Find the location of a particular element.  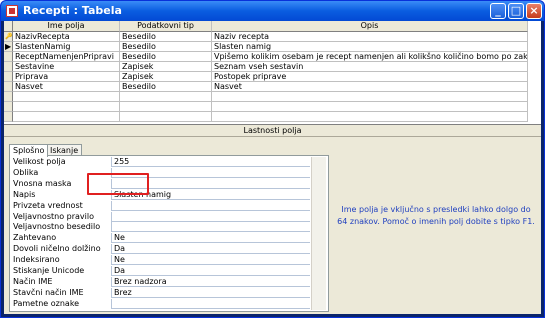

grid-corner is located at coordinates (8, 26).